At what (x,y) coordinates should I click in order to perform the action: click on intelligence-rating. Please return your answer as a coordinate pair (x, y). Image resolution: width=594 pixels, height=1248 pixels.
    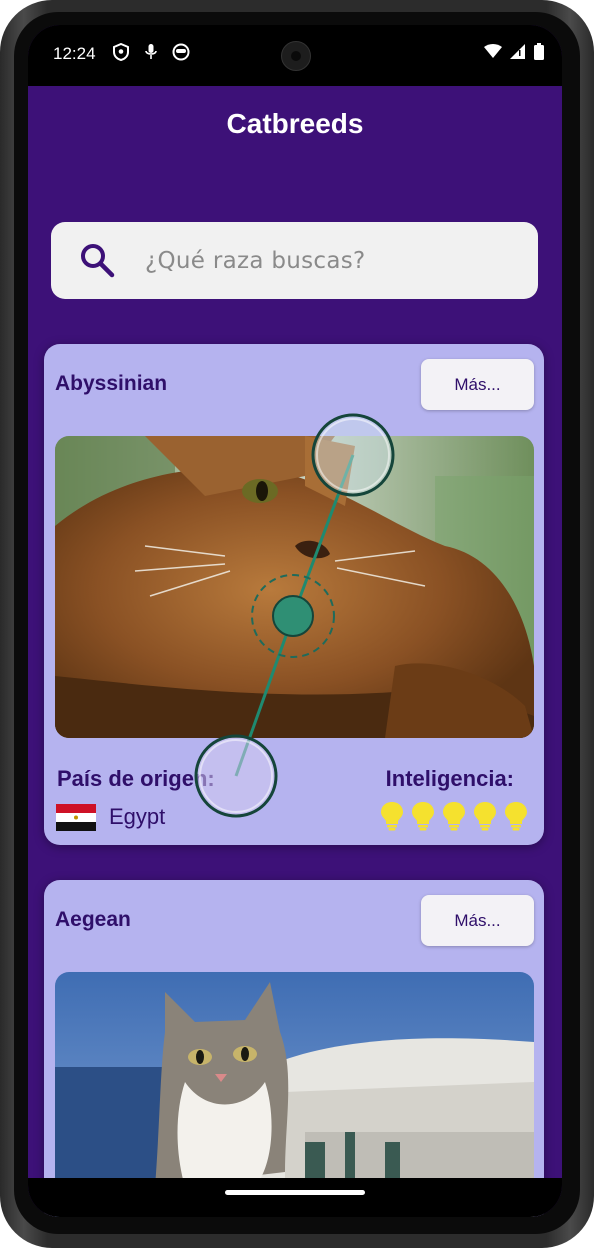
    Looking at the image, I should click on (454, 818).